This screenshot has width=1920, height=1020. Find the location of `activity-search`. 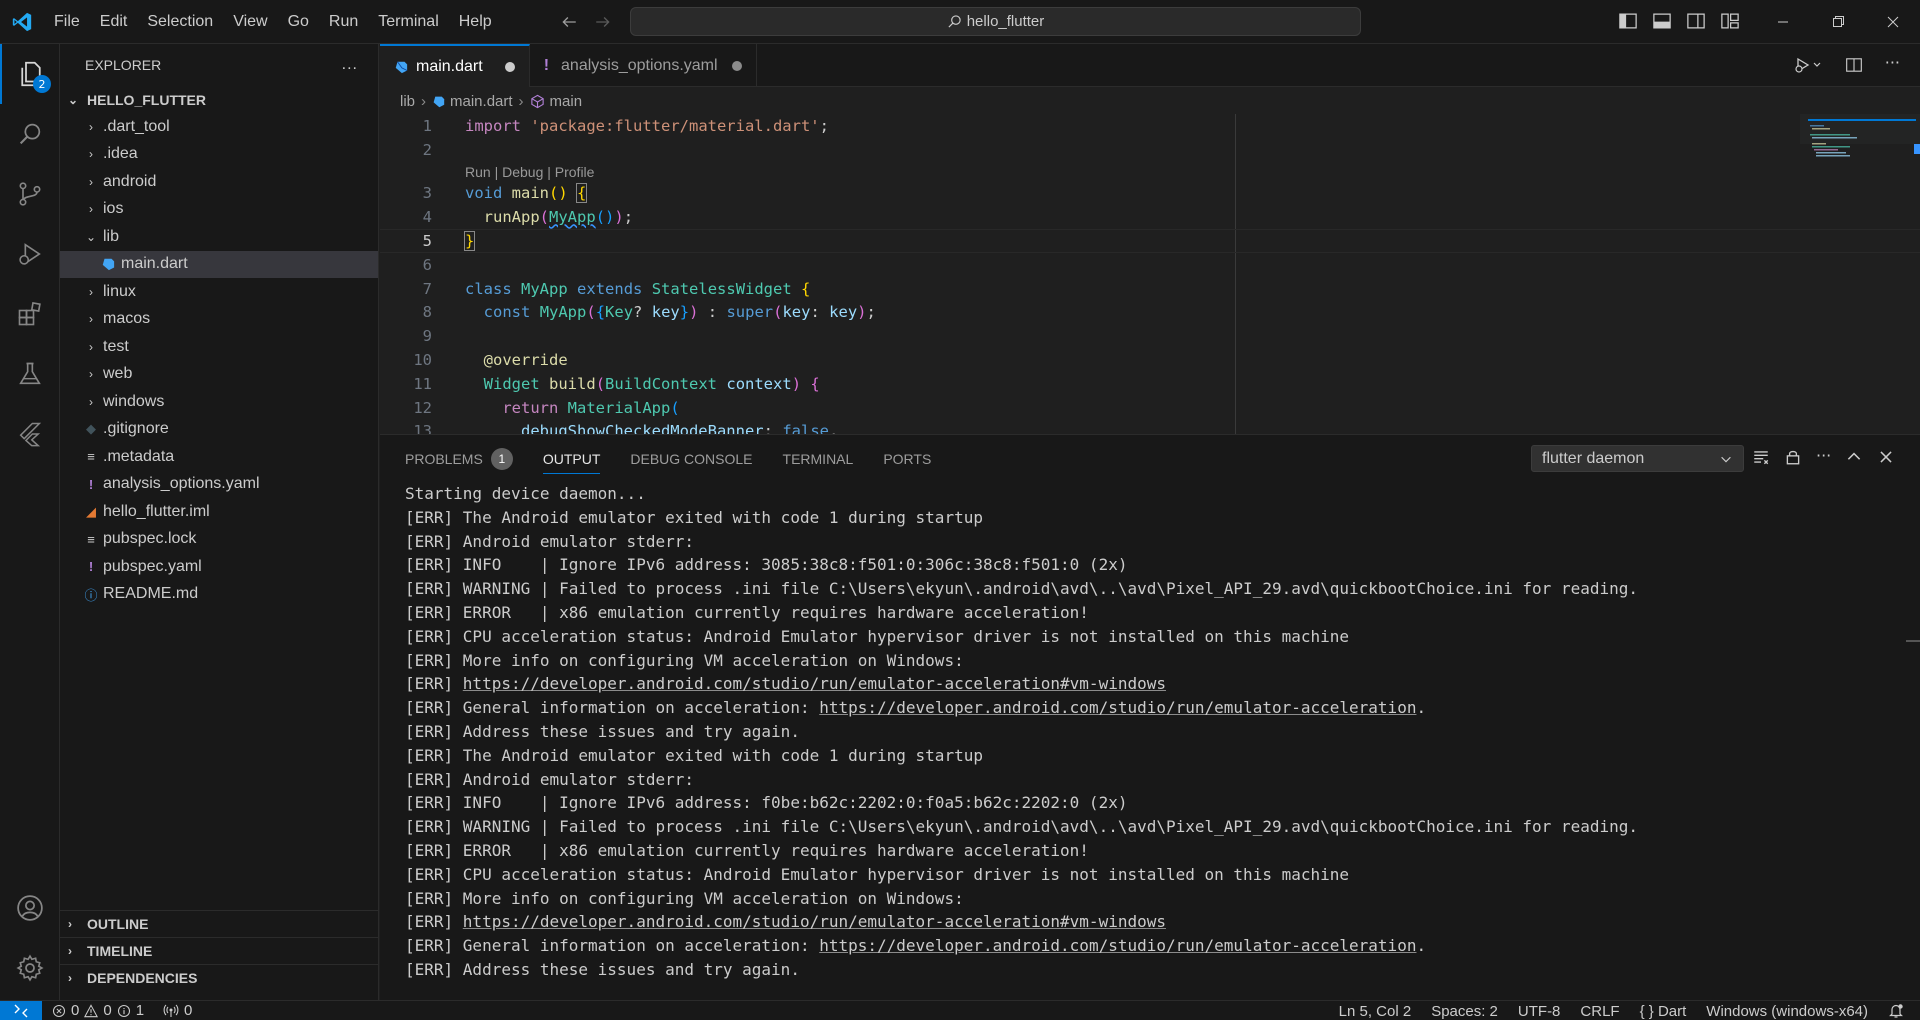

activity-search is located at coordinates (30, 134).